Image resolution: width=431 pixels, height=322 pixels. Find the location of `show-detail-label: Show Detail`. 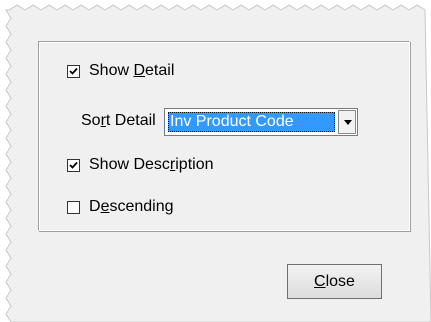

show-detail-label: Show Detail is located at coordinates (132, 70).